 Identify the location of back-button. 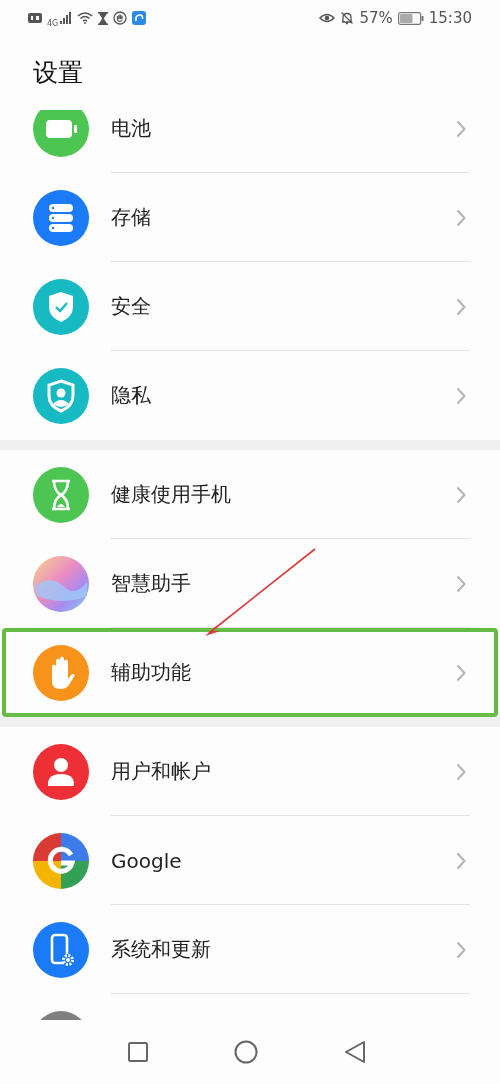
(355, 1052).